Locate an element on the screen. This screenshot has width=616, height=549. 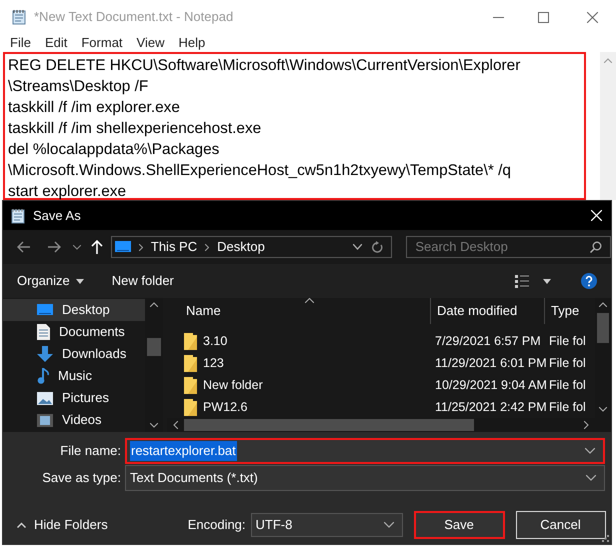
menu-item: View is located at coordinates (151, 43).